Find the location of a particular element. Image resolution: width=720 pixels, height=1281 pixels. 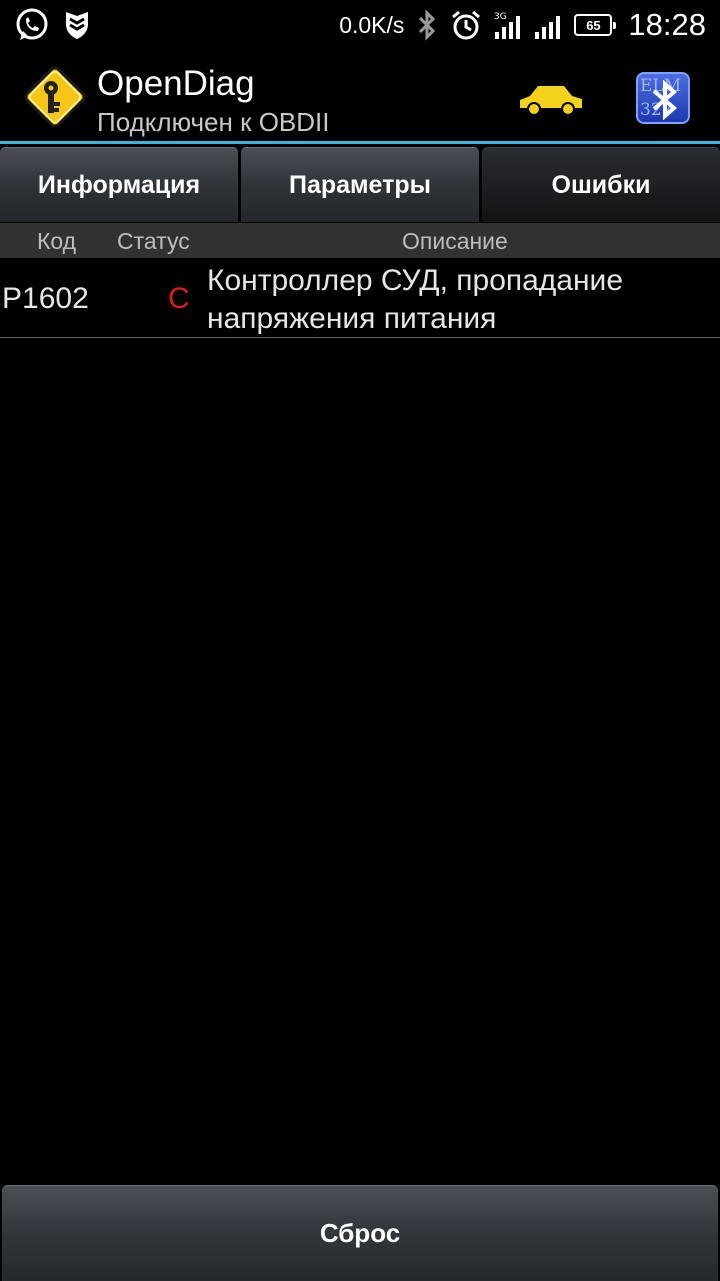

connection-status: Подключен к OBDII is located at coordinates (213, 122).